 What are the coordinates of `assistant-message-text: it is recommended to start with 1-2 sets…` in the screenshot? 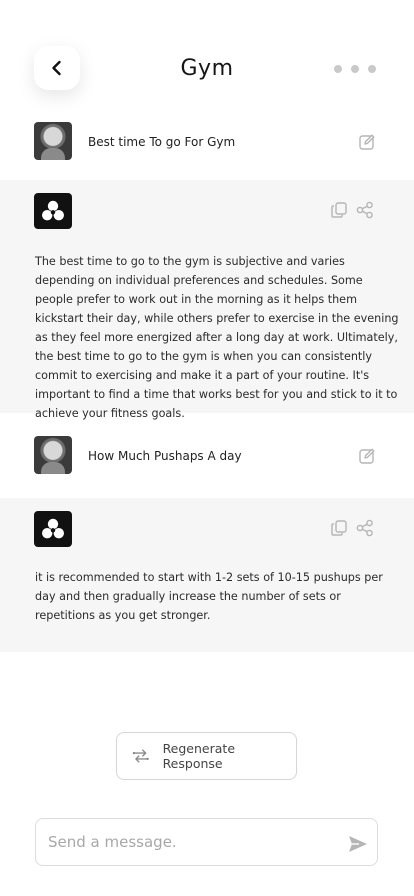 It's located at (209, 596).